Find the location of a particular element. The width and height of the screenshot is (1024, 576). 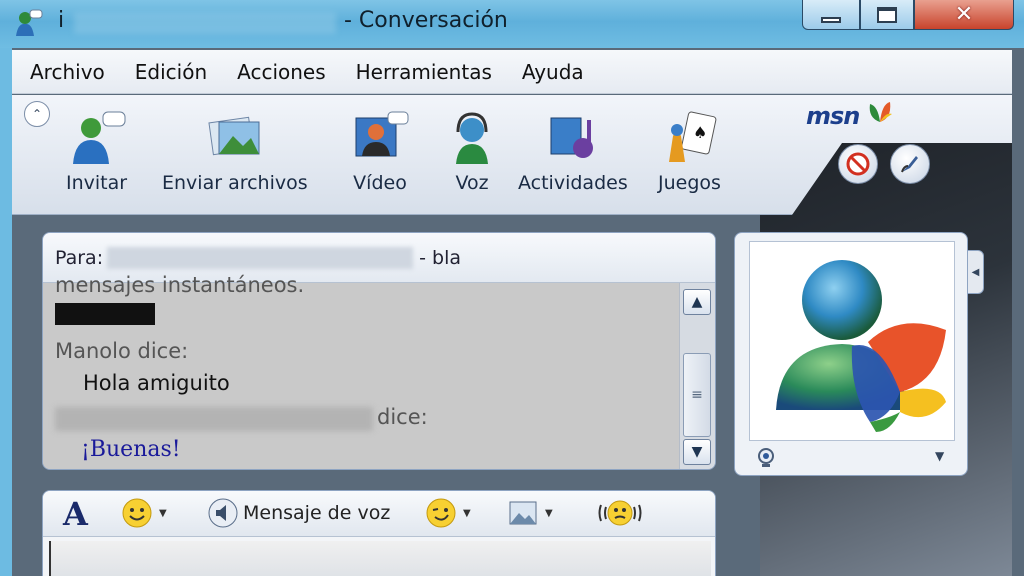

toolbar-games-label: Juegos is located at coordinates (689, 183).